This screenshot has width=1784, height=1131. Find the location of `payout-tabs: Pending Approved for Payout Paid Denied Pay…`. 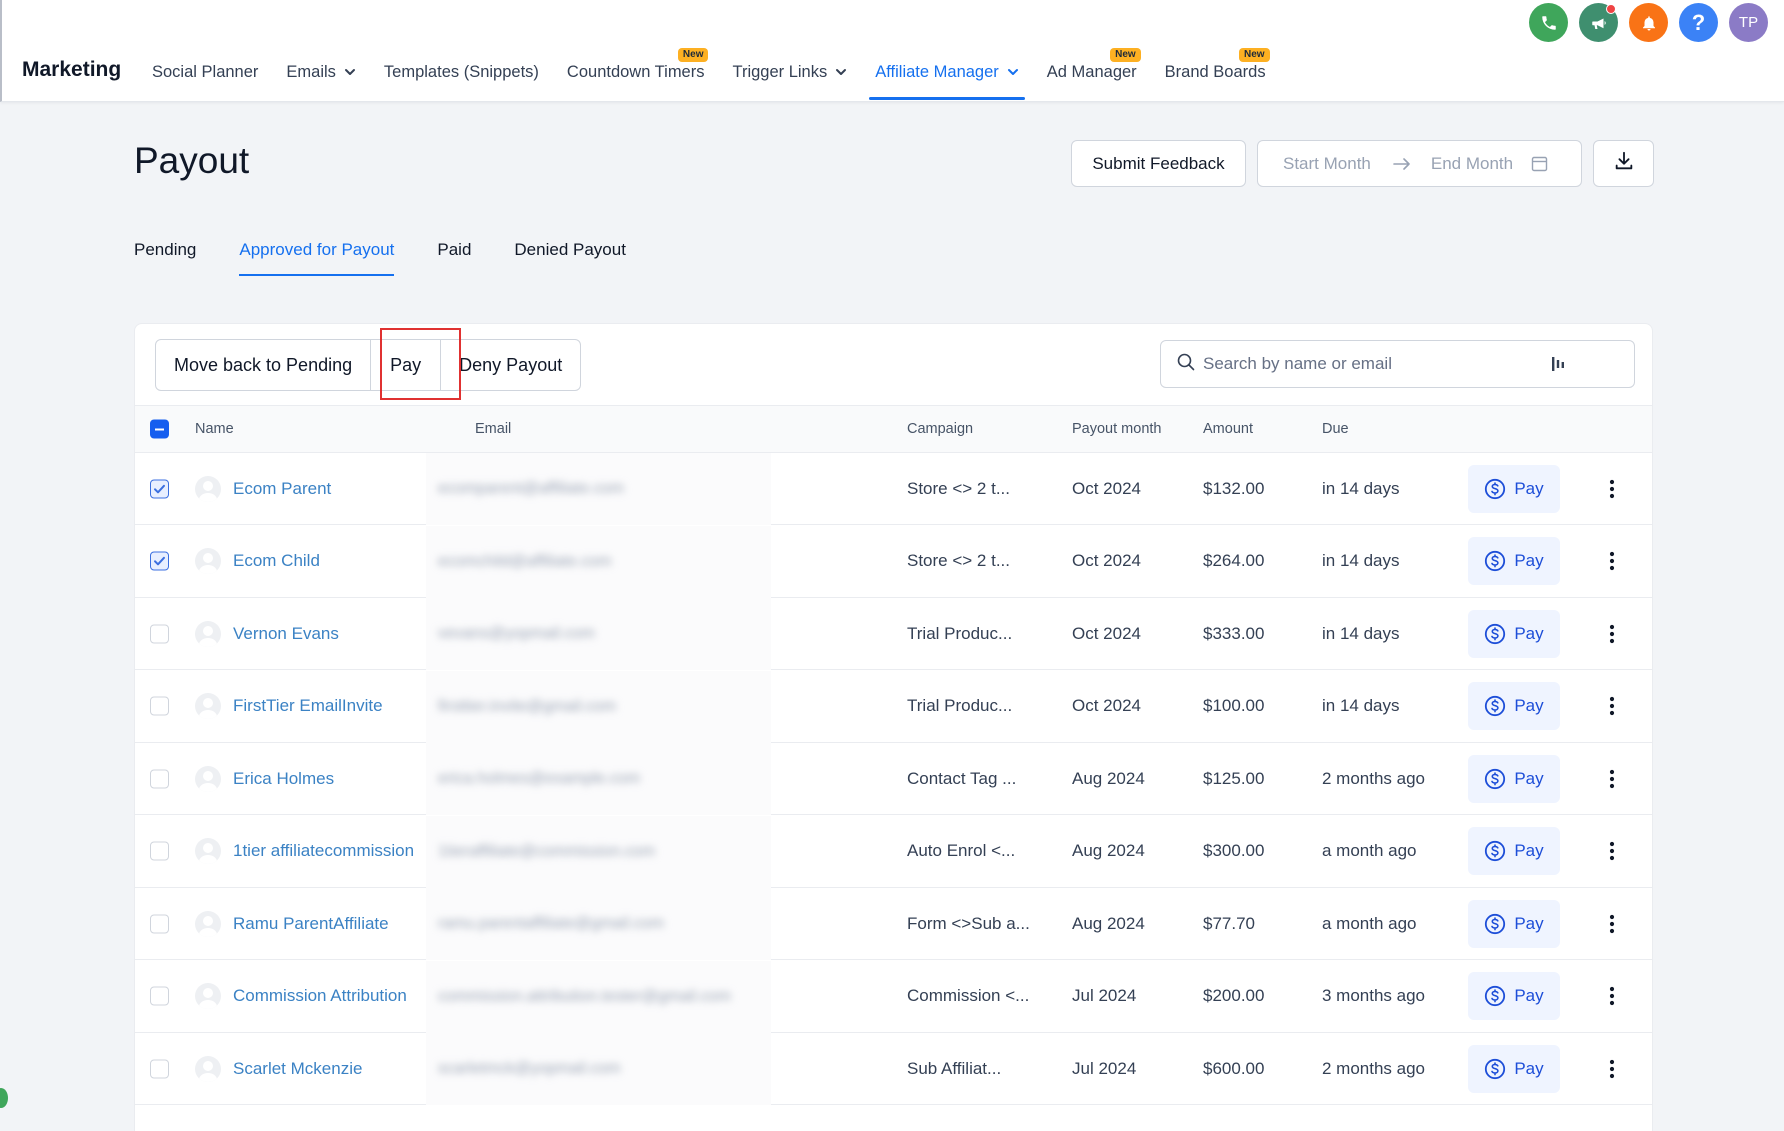

payout-tabs: Pending Approved for Payout Paid Denied Pay… is located at coordinates (401, 256).